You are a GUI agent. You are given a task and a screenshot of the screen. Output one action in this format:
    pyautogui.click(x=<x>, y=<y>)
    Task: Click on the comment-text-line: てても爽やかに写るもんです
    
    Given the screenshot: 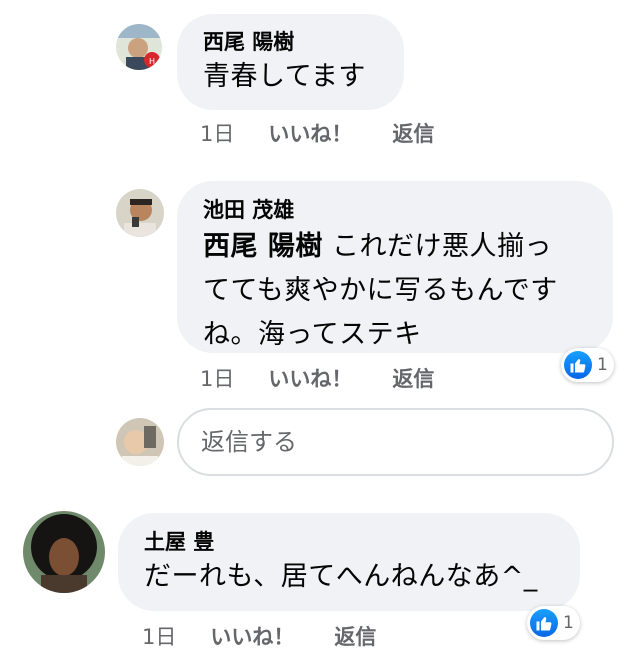 What is the action you would take?
    pyautogui.click(x=380, y=290)
    